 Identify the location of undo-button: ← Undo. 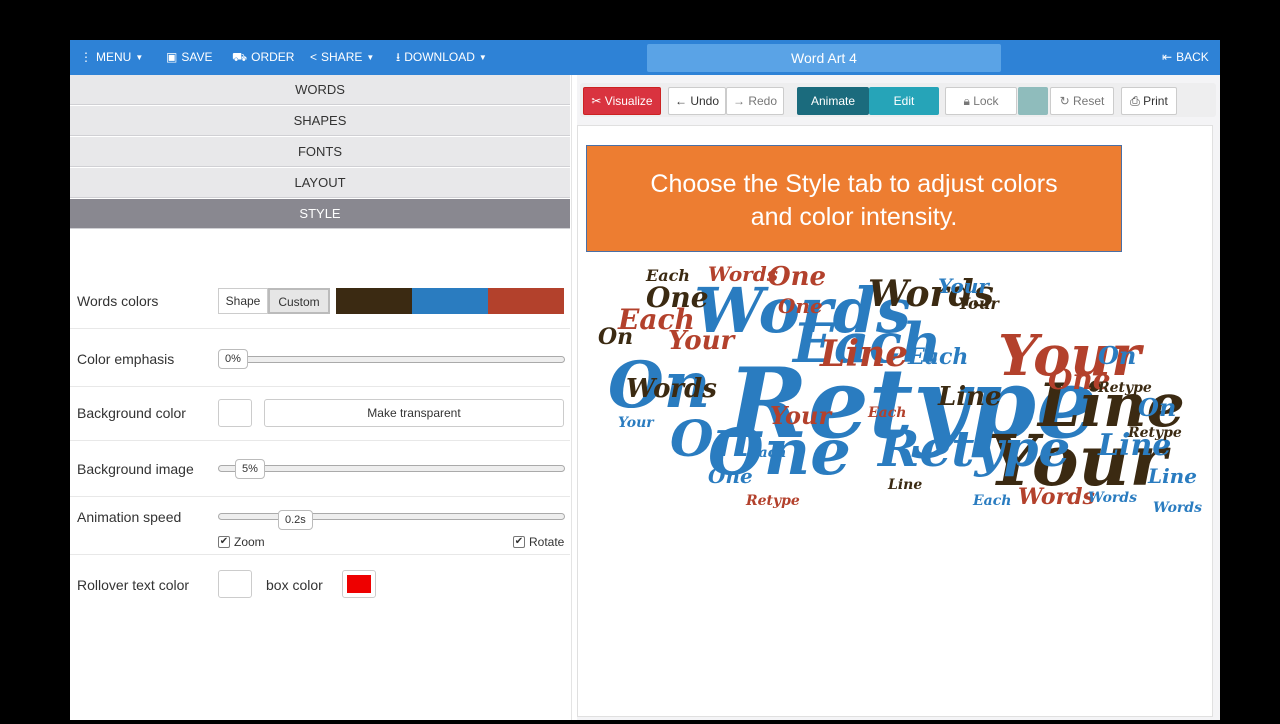
(697, 101).